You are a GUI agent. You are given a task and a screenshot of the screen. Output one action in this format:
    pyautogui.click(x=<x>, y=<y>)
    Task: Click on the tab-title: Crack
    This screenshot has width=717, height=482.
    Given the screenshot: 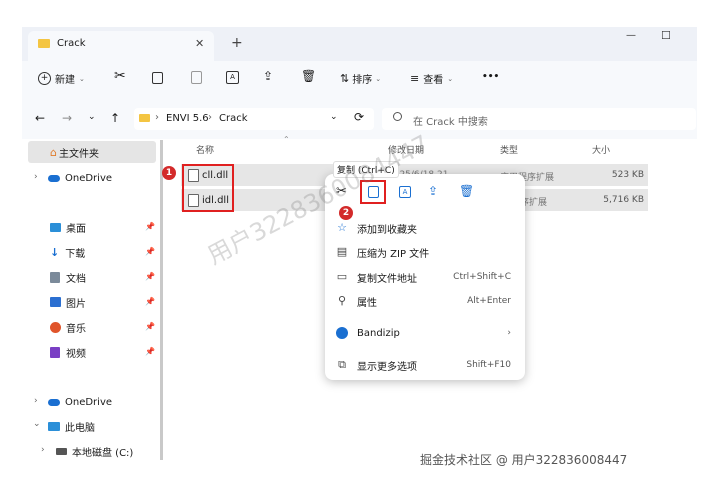 What is the action you would take?
    pyautogui.click(x=71, y=43)
    